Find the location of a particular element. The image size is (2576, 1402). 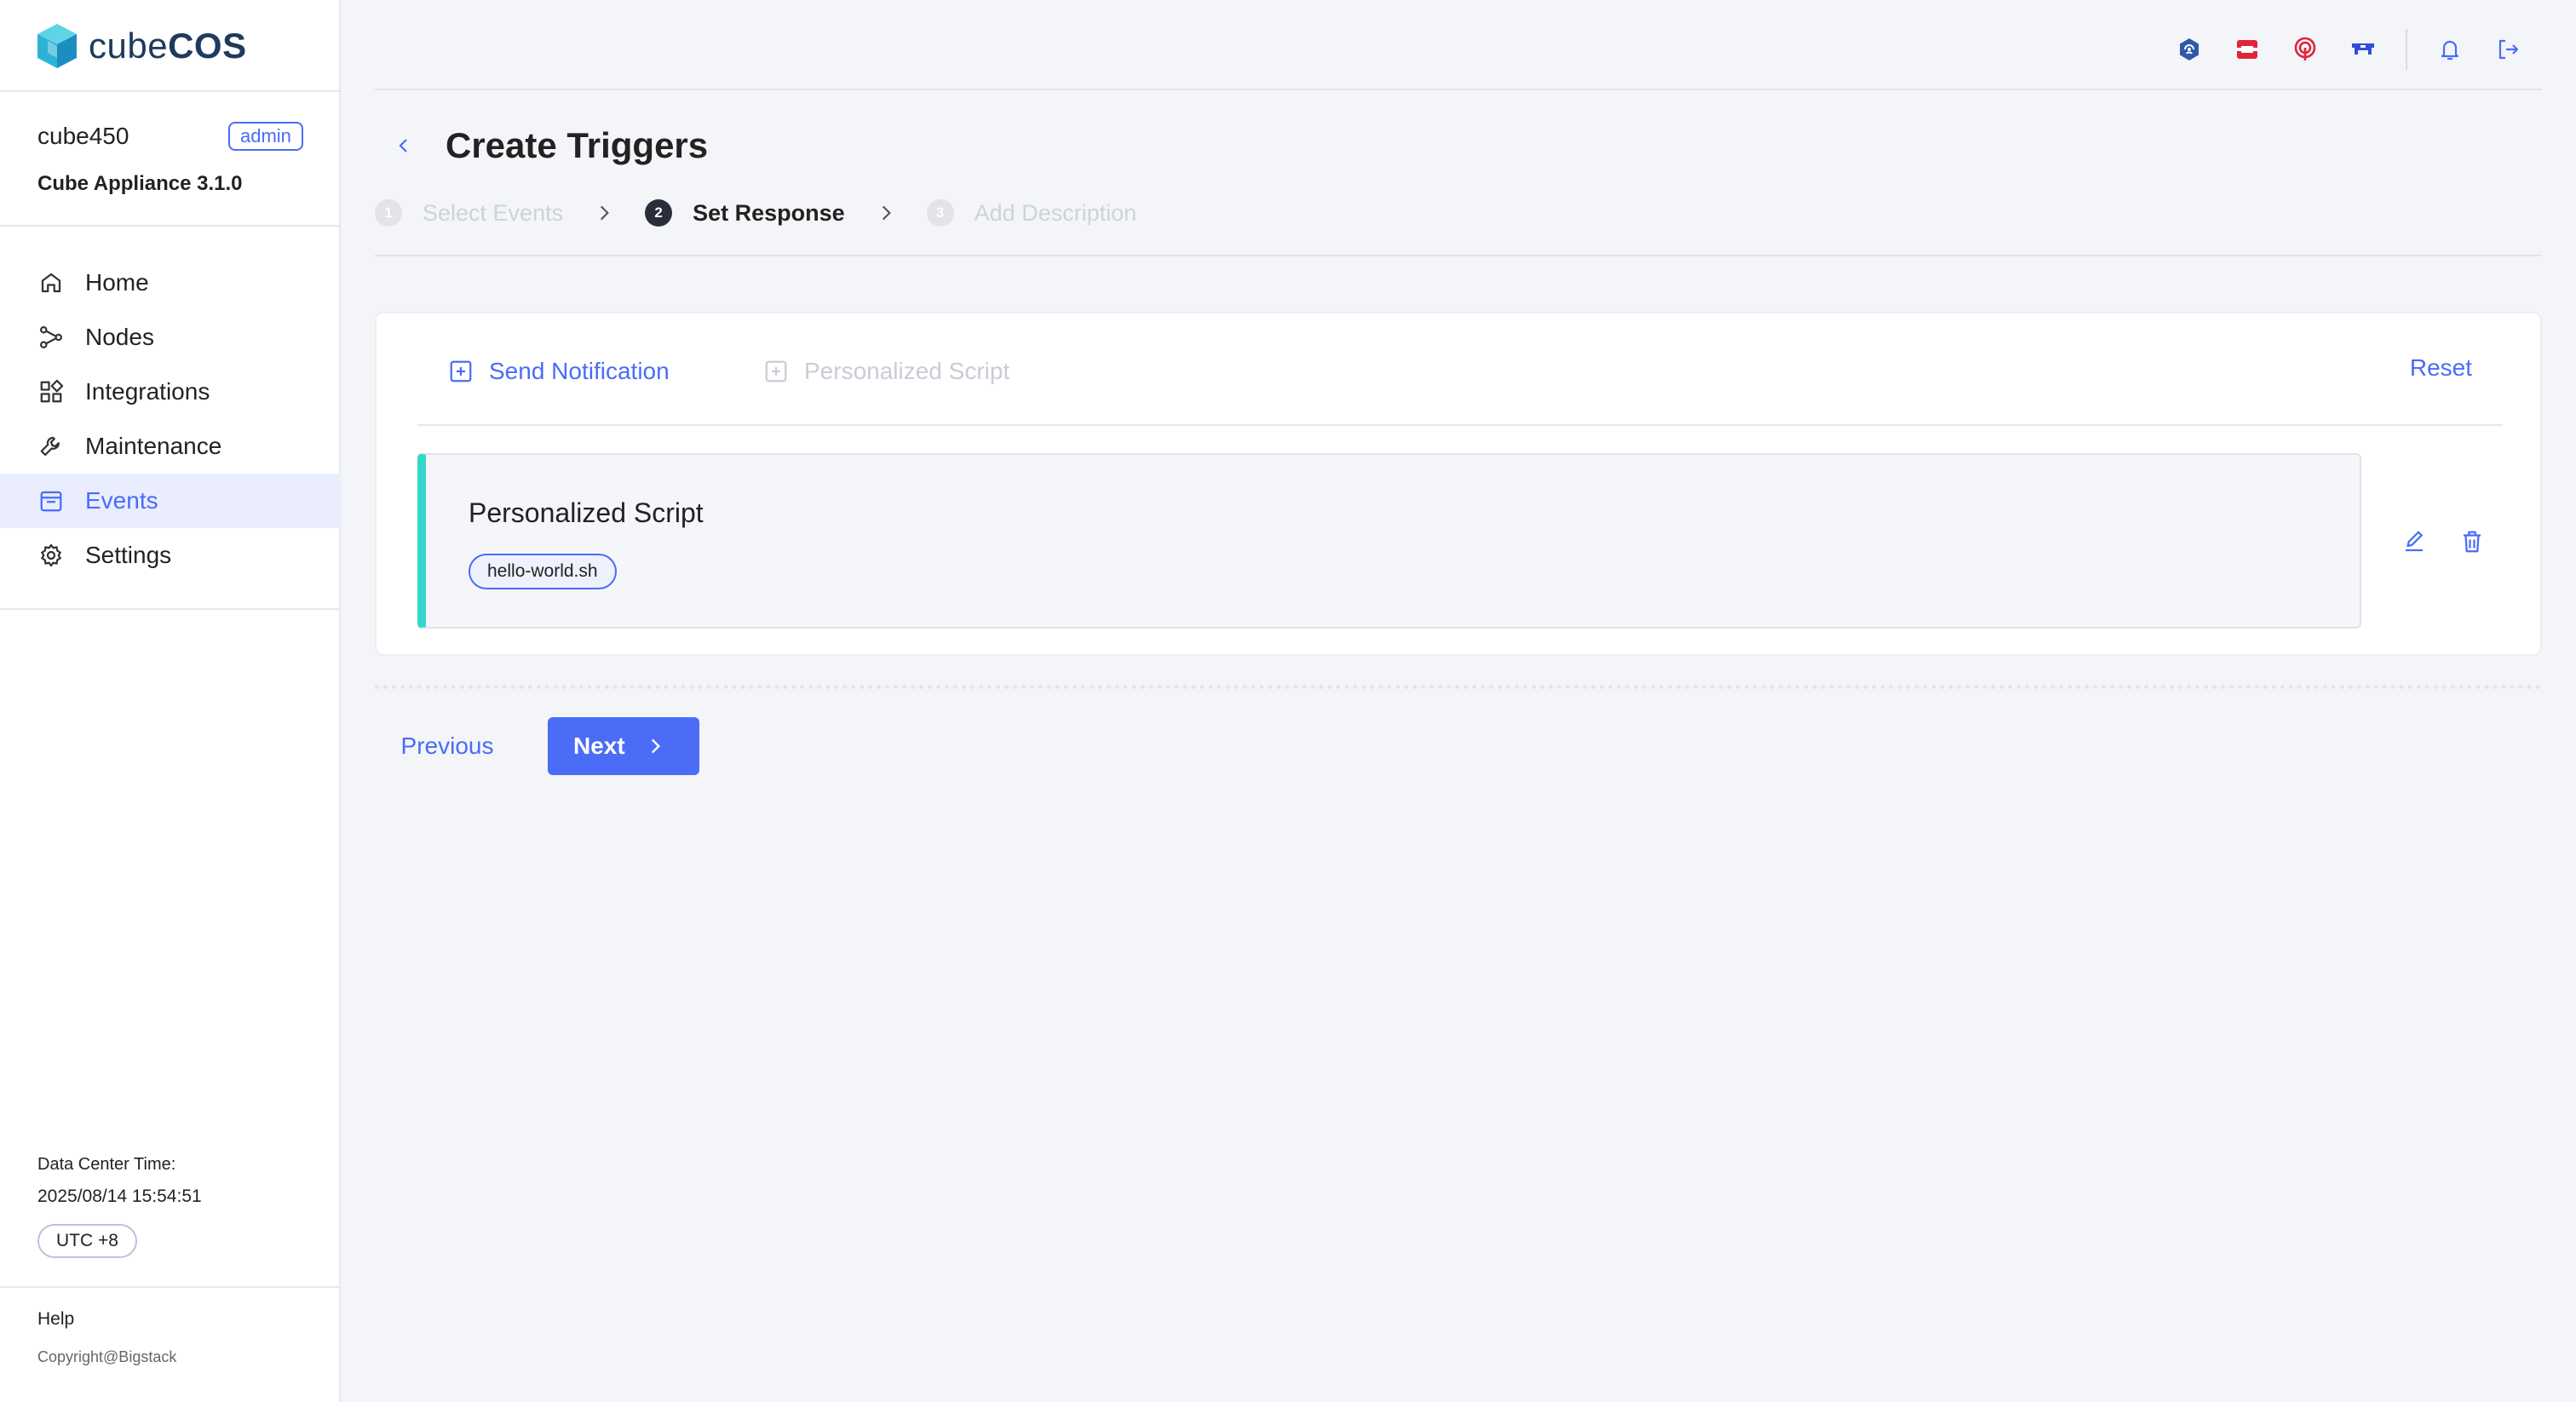

chevron-left-icon is located at coordinates (403, 145).